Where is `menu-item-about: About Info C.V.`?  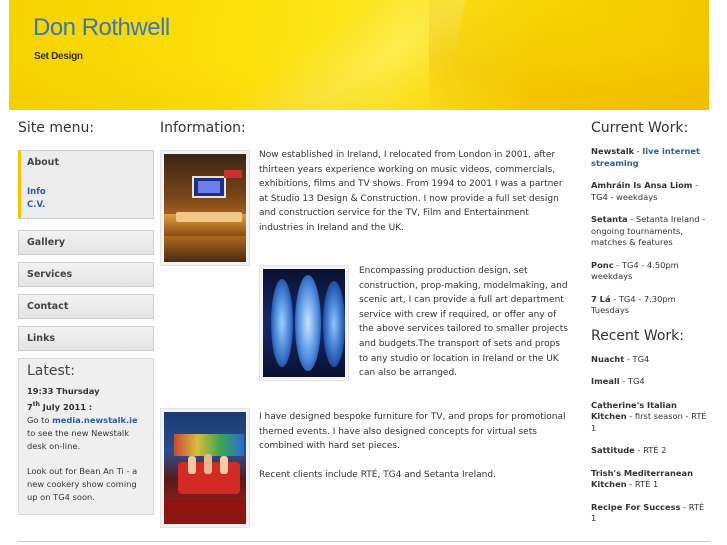
menu-item-about: About Info C.V. is located at coordinates (86, 184).